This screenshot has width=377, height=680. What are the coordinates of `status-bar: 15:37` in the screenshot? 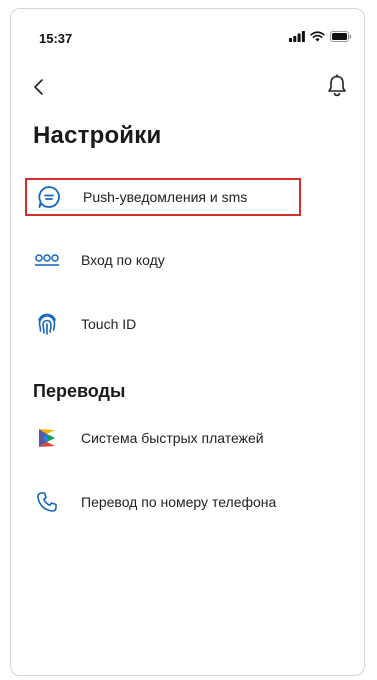 It's located at (187, 31).